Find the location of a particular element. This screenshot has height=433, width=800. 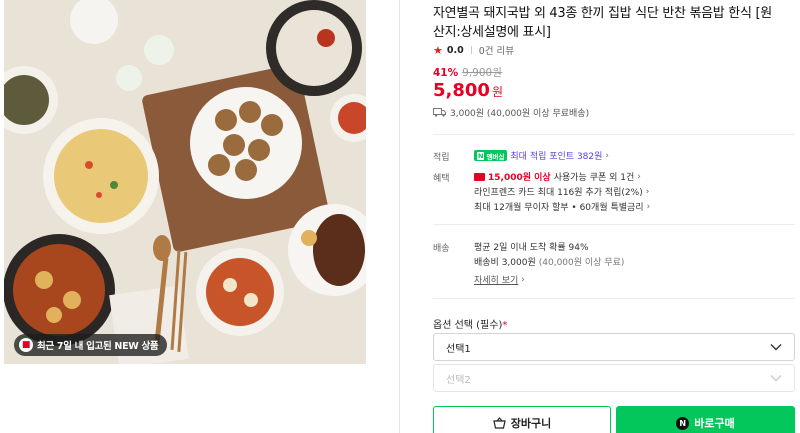

discount-rate: 41% is located at coordinates (446, 73).